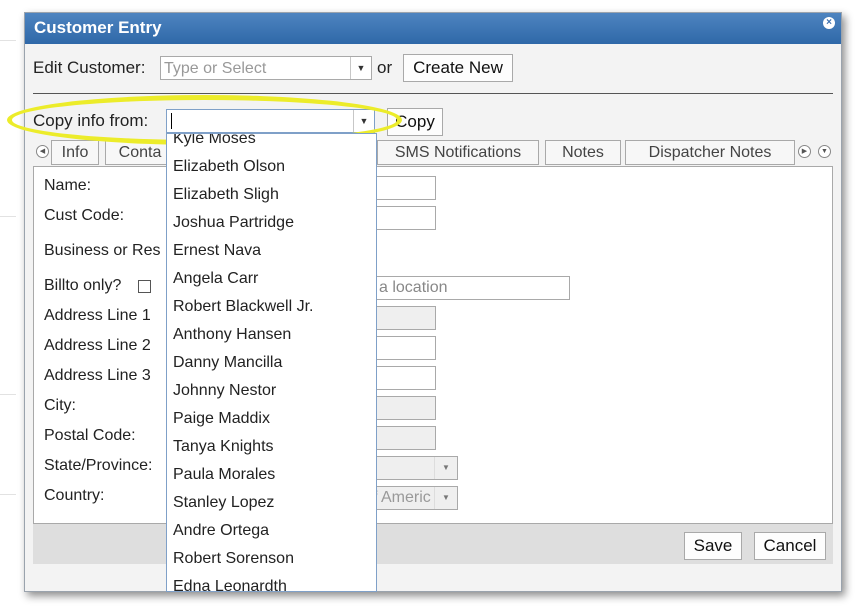 Image resolution: width=860 pixels, height=606 pixels. I want to click on address-line-2-label: Address Line 2, so click(97, 345).